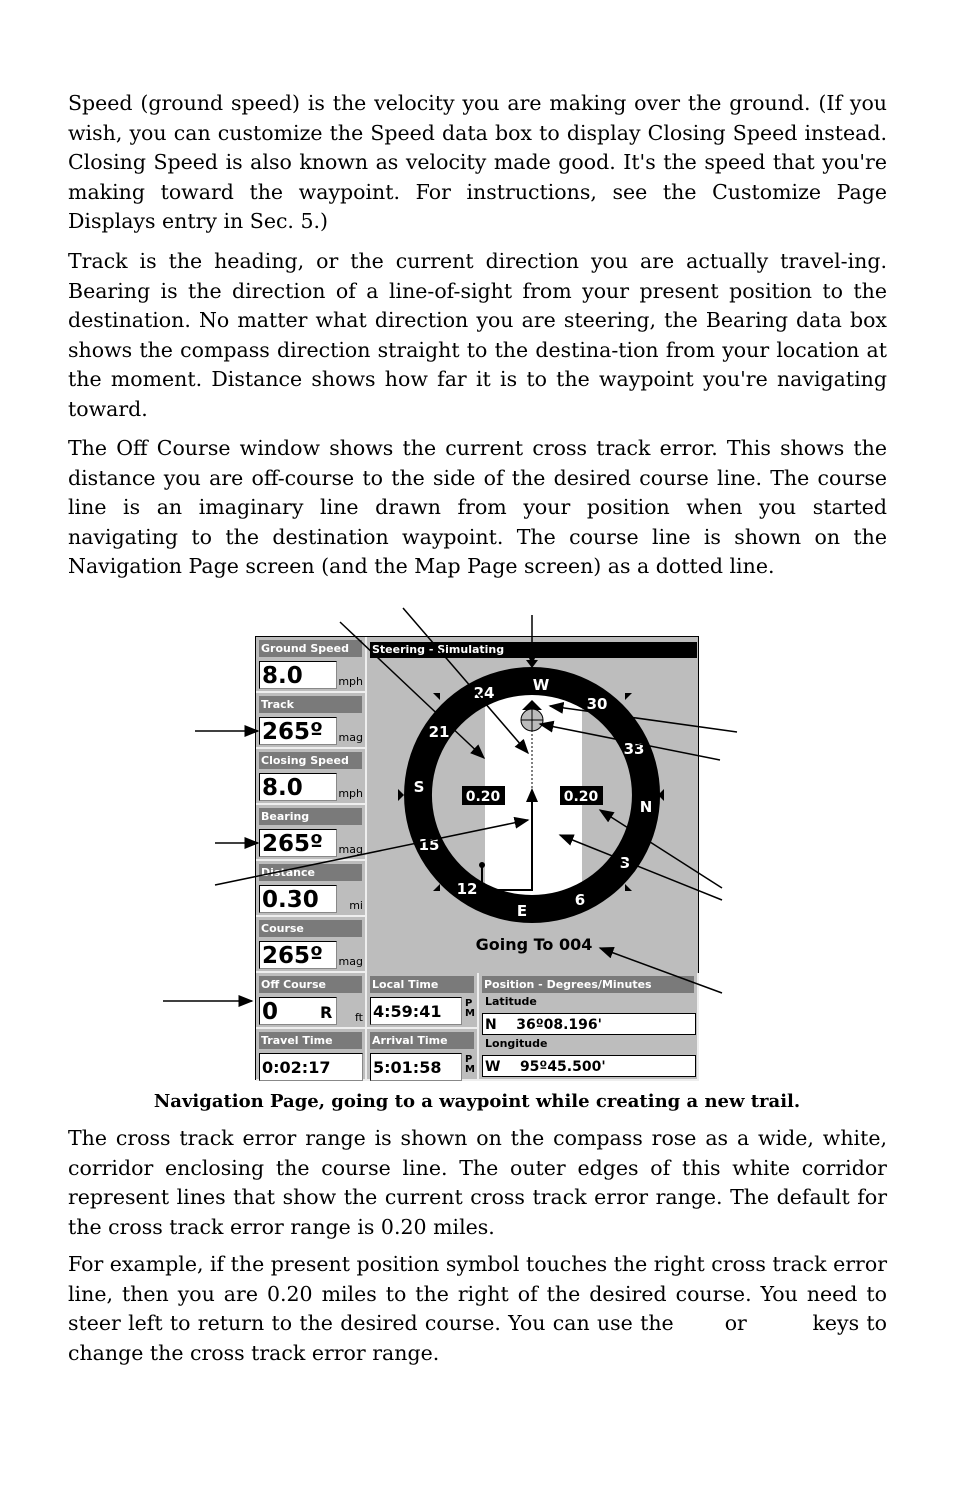 The image size is (954, 1487). Describe the element at coordinates (311, 1067) in the screenshot. I see `box-value: 0:02:17` at that location.